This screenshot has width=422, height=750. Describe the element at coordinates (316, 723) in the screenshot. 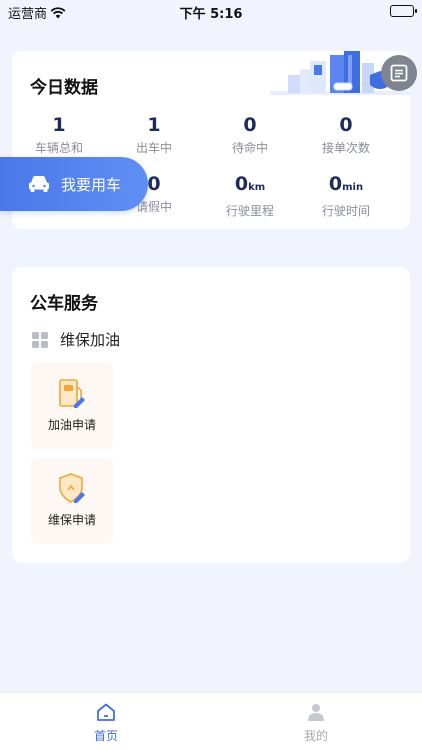

I see `tab-mine: 我的` at that location.